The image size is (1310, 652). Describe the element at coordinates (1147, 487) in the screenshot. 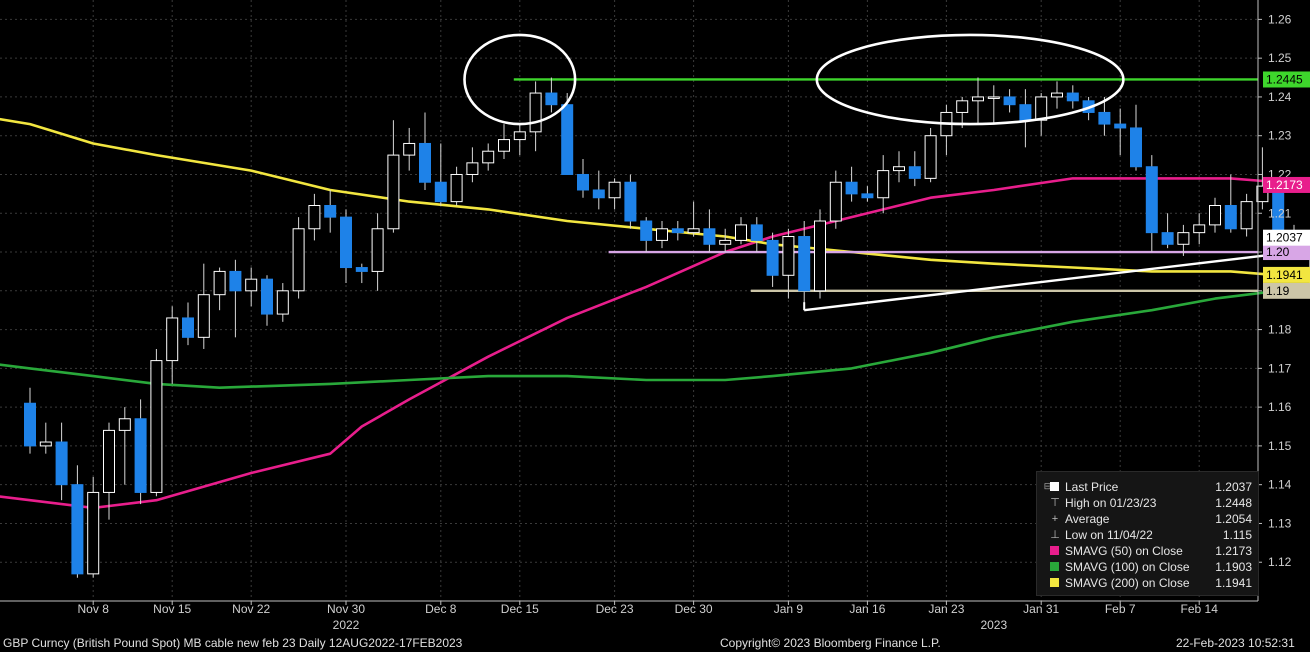

I see `legend-row: ⊟ Last Price 1.2037` at that location.